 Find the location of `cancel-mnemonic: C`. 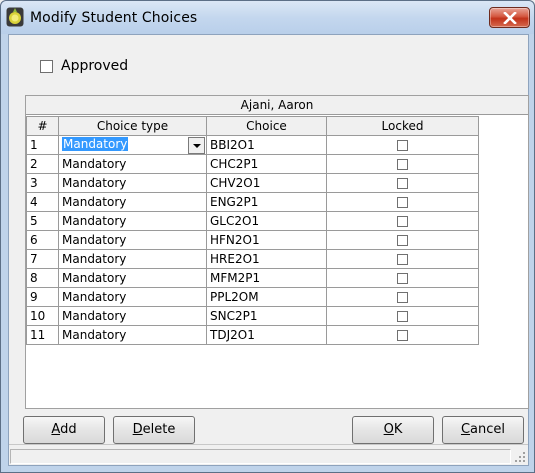

cancel-mnemonic: C is located at coordinates (465, 429).